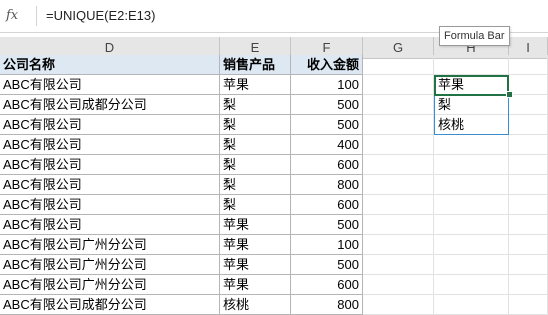 The image size is (548, 315). What do you see at coordinates (444, 105) in the screenshot?
I see `unique-result-cell: 梨` at bounding box center [444, 105].